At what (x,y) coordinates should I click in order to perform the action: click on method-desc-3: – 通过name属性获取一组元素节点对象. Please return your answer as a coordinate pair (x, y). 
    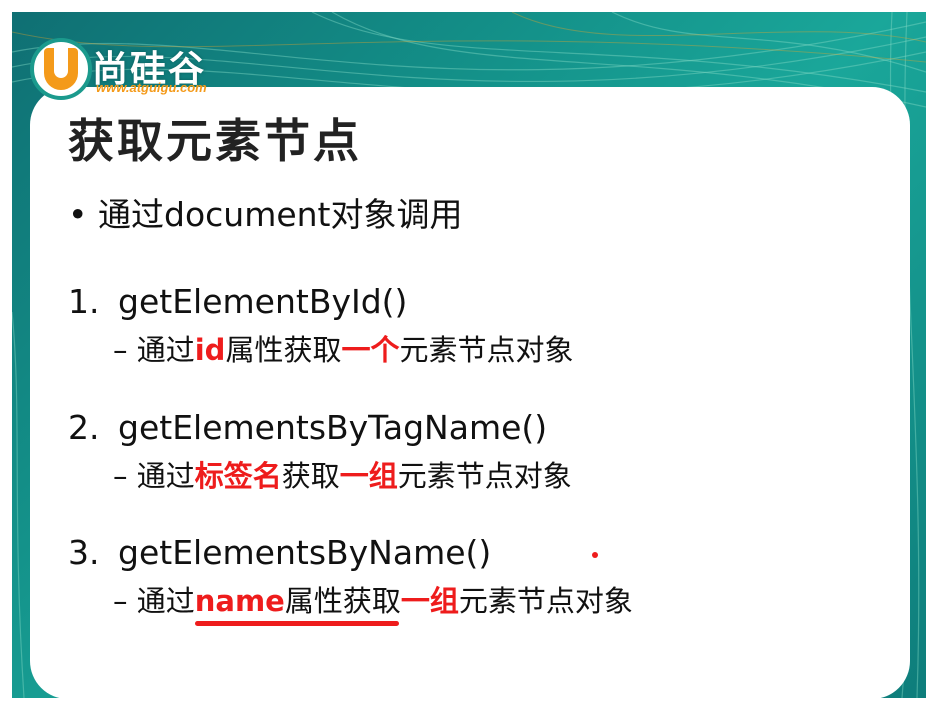
    Looking at the image, I should click on (373, 599).